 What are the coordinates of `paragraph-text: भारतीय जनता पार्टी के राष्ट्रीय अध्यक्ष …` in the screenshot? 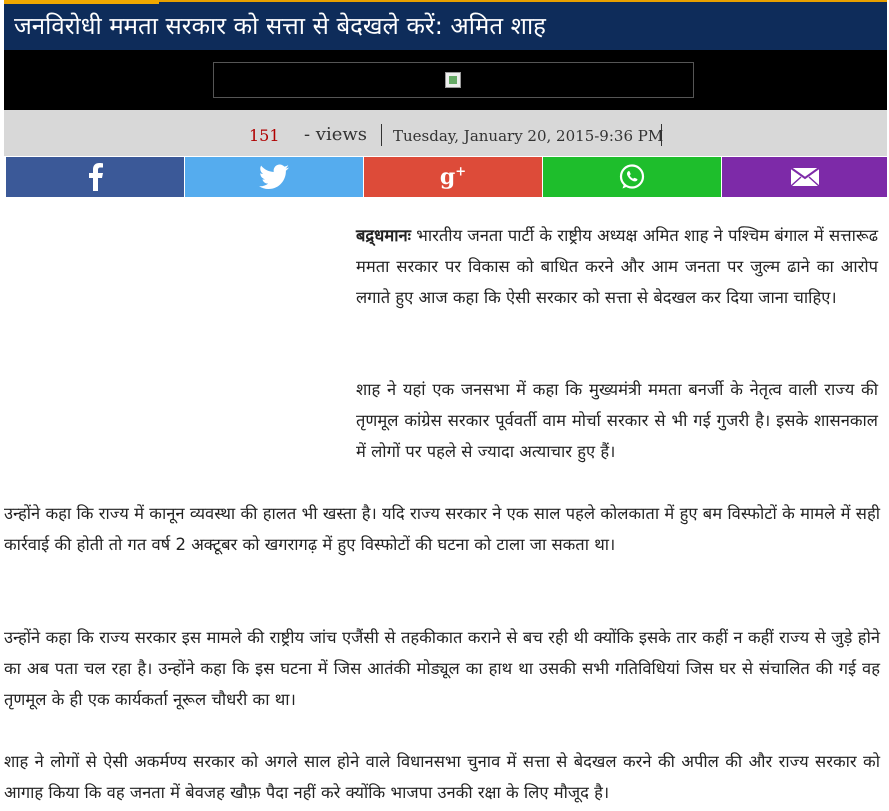 It's located at (617, 266).